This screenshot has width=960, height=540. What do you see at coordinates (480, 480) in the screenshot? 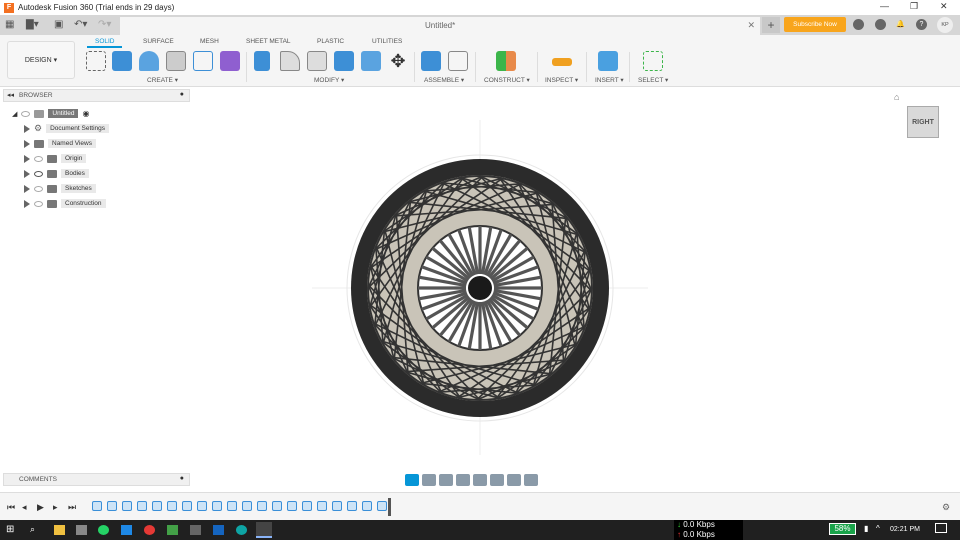
I see `fit-icon` at bounding box center [480, 480].